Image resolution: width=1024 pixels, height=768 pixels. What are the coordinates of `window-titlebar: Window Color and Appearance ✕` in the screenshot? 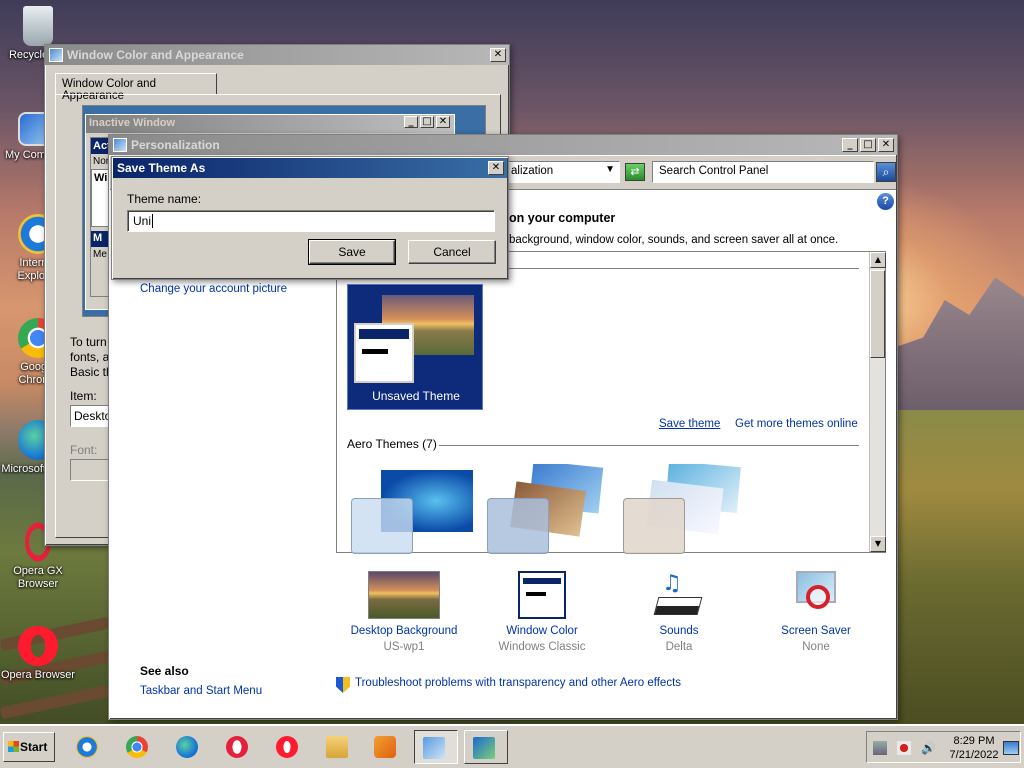 It's located at (277, 55).